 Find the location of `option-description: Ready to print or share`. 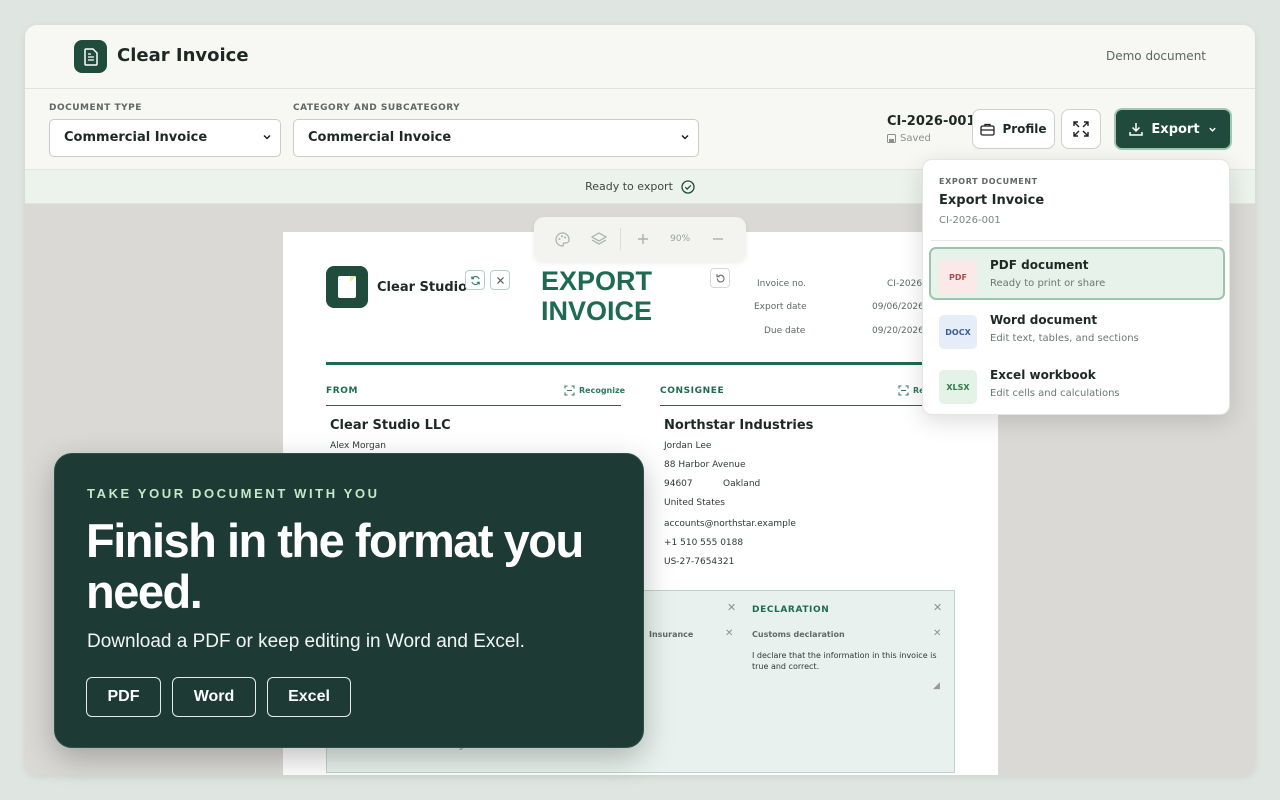

option-description: Ready to print or share is located at coordinates (1048, 283).